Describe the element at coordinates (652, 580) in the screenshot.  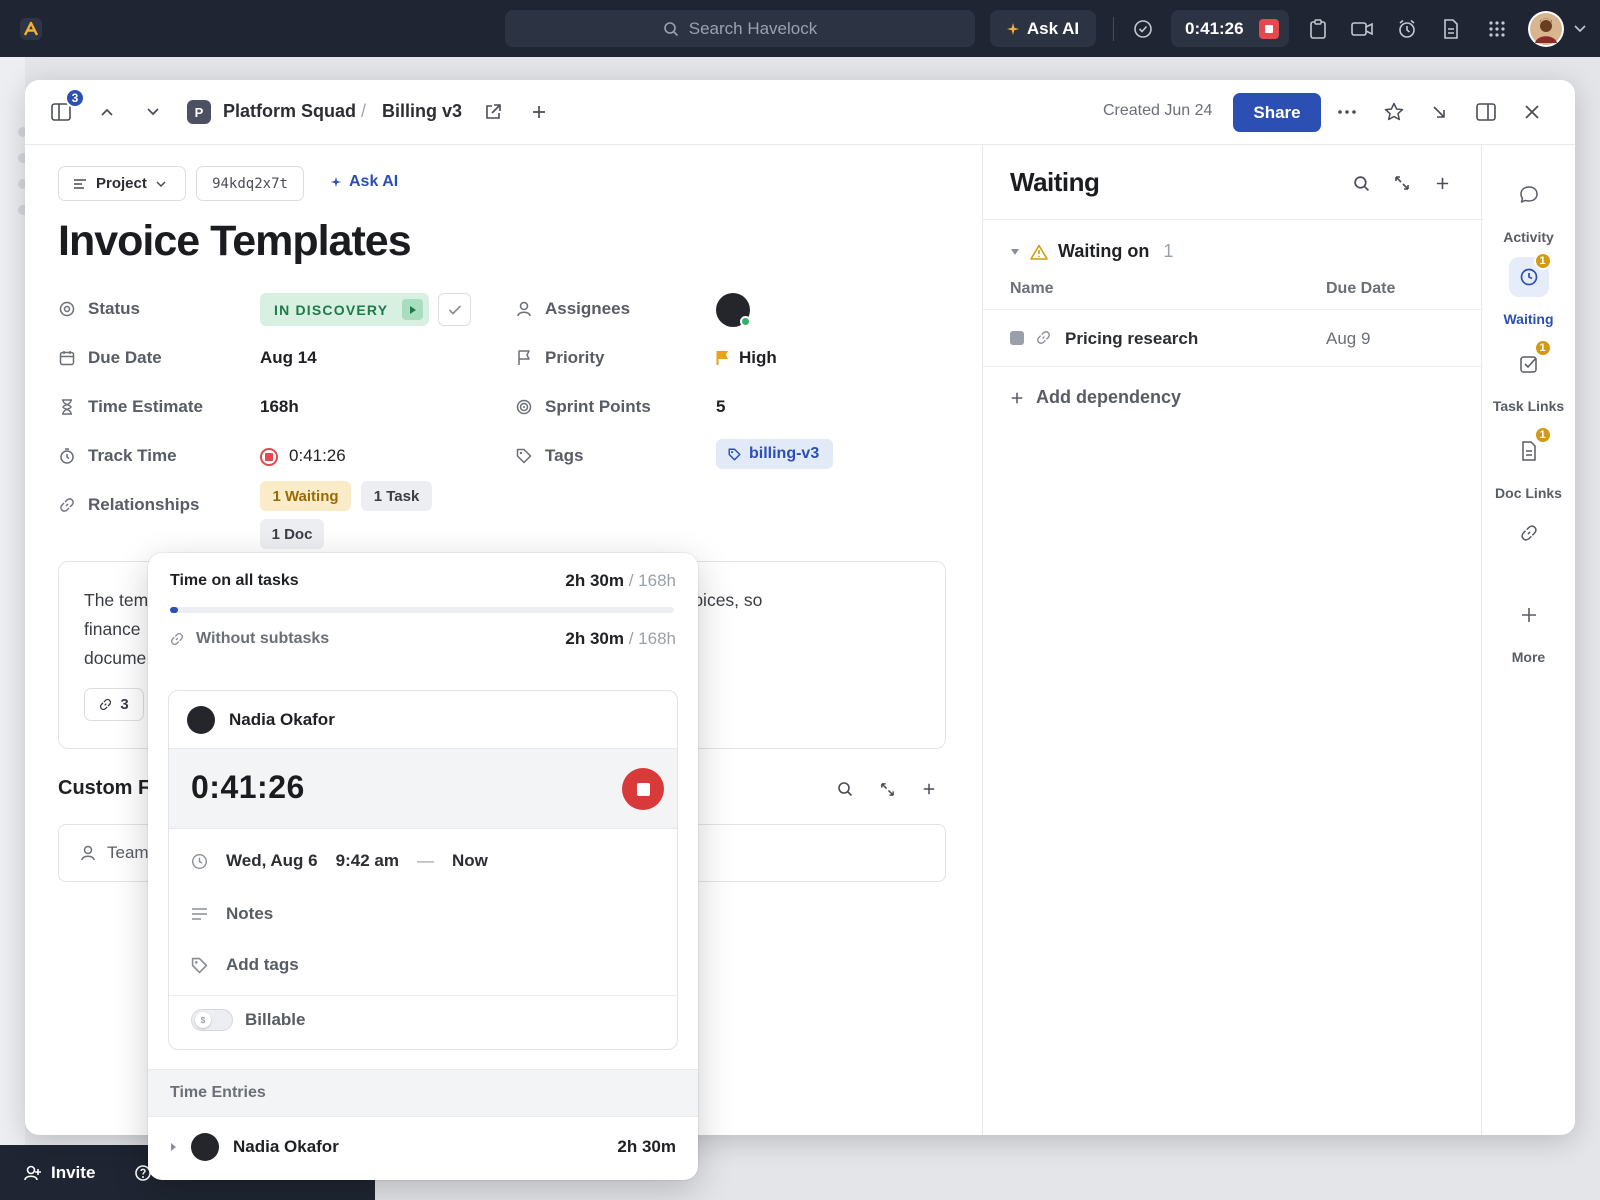
I see `time-all-tasks-estimate: / 168h` at that location.